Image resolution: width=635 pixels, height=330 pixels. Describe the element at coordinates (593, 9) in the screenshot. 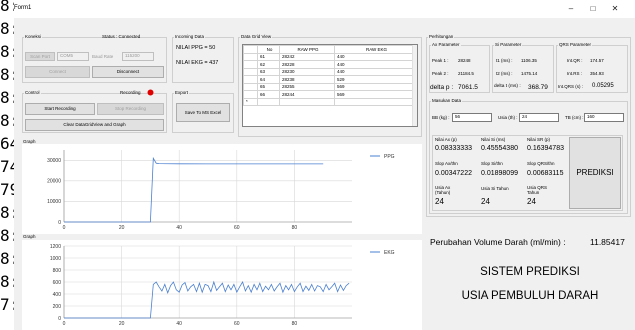

I see `maximize-button: □` at that location.